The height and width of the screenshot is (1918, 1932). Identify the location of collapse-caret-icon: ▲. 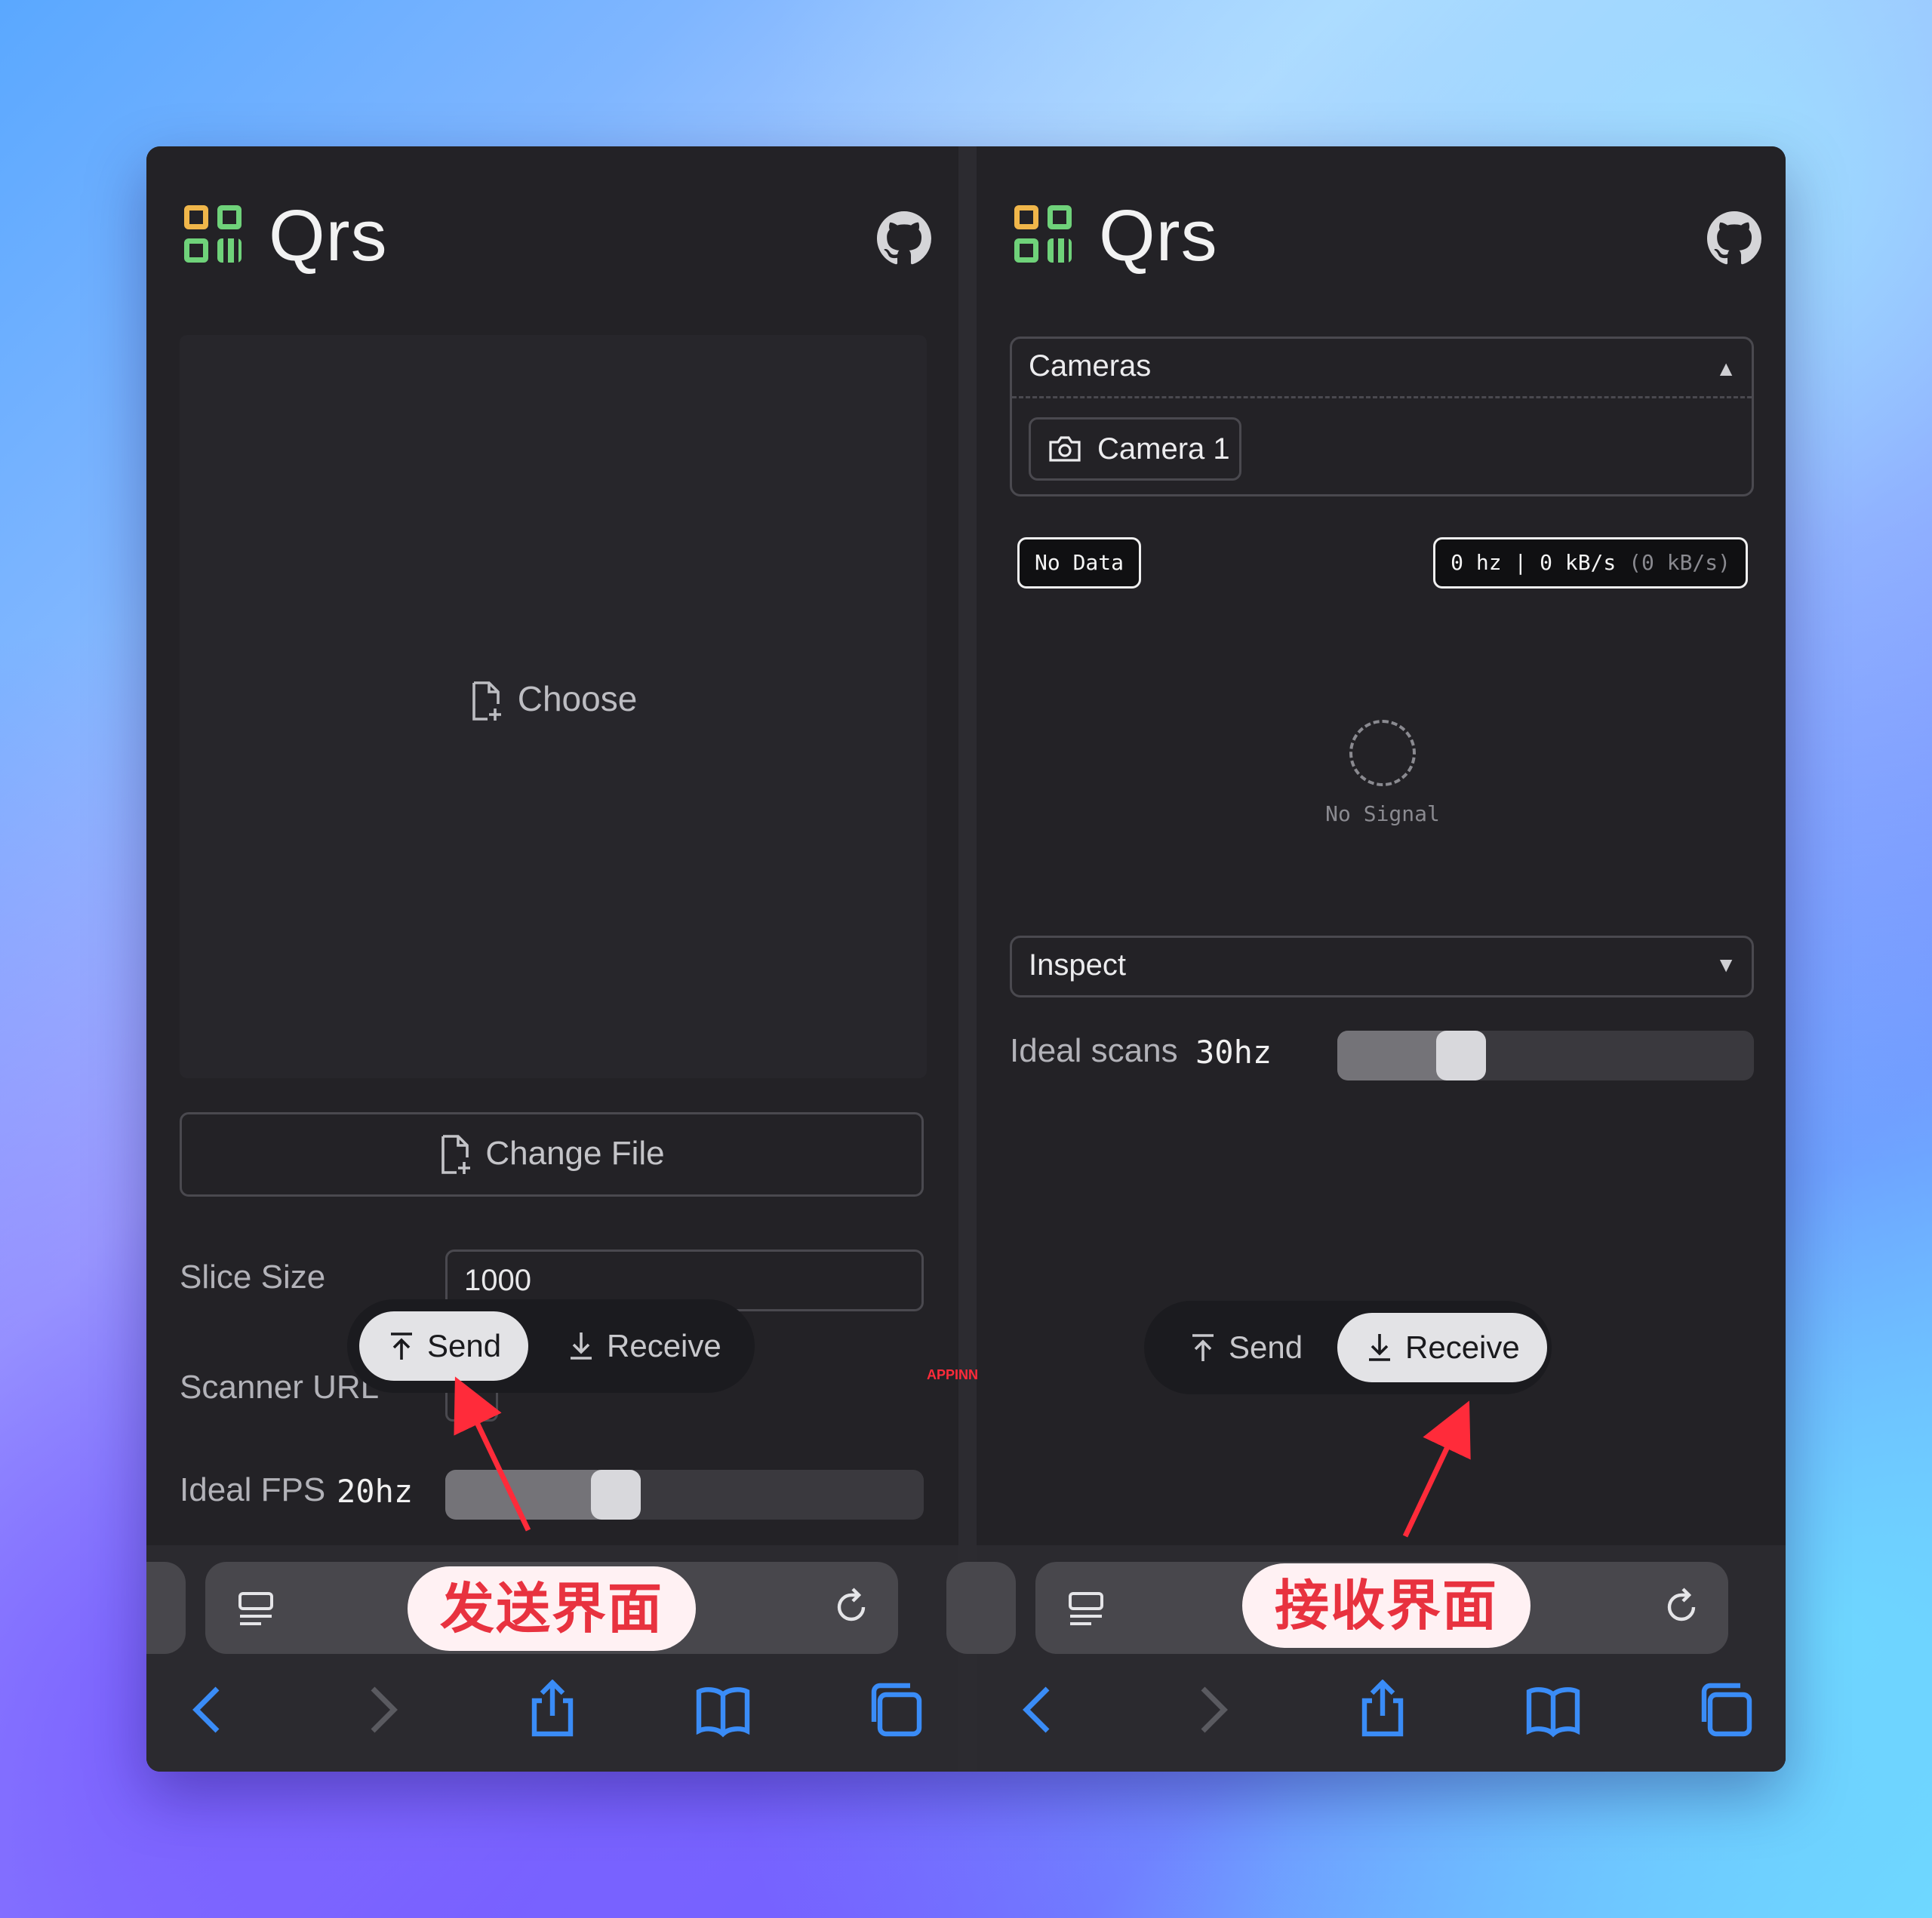
(1726, 369).